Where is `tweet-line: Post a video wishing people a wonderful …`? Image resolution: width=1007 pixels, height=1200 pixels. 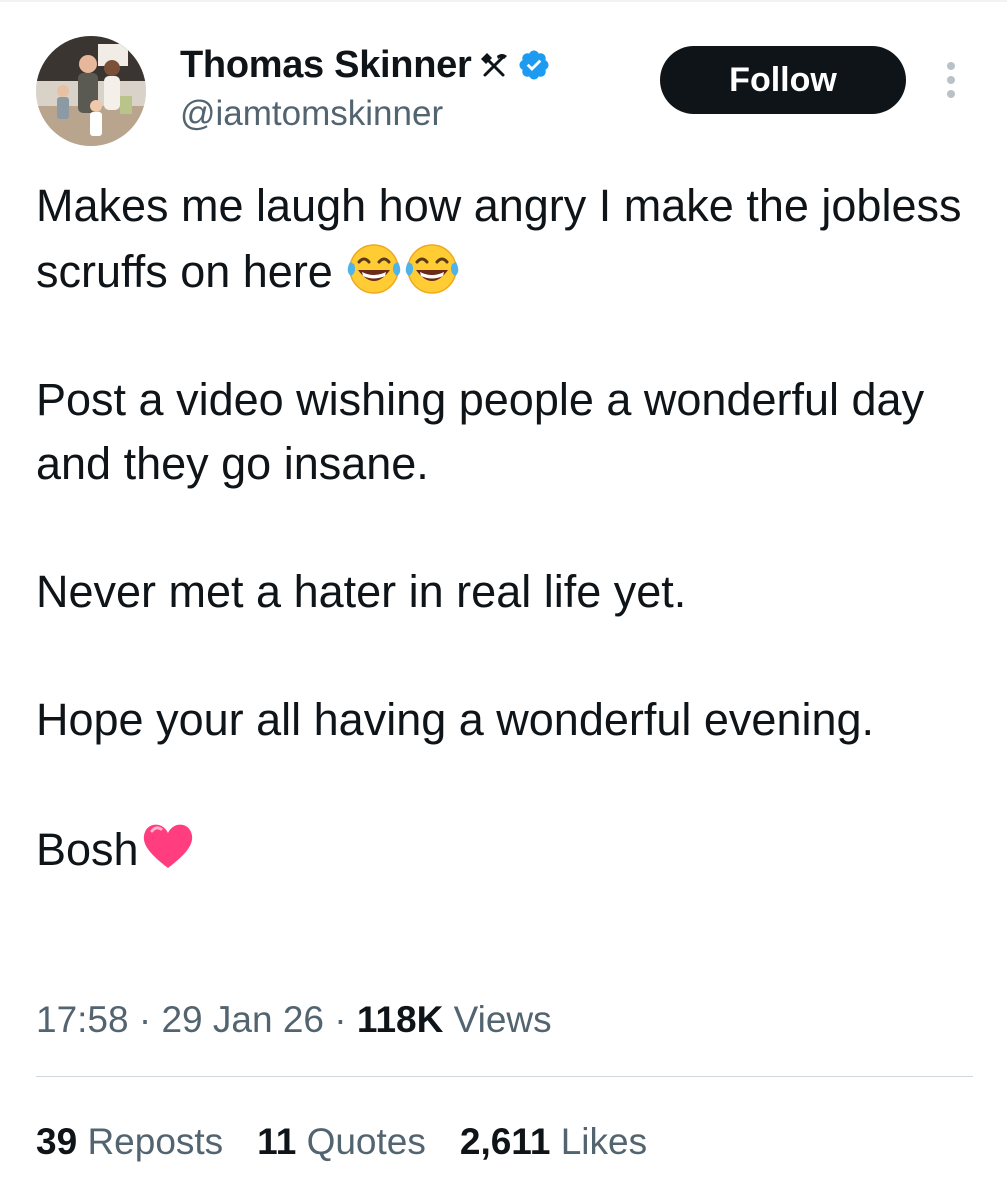 tweet-line: Post a video wishing people a wonderful … is located at coordinates (480, 431).